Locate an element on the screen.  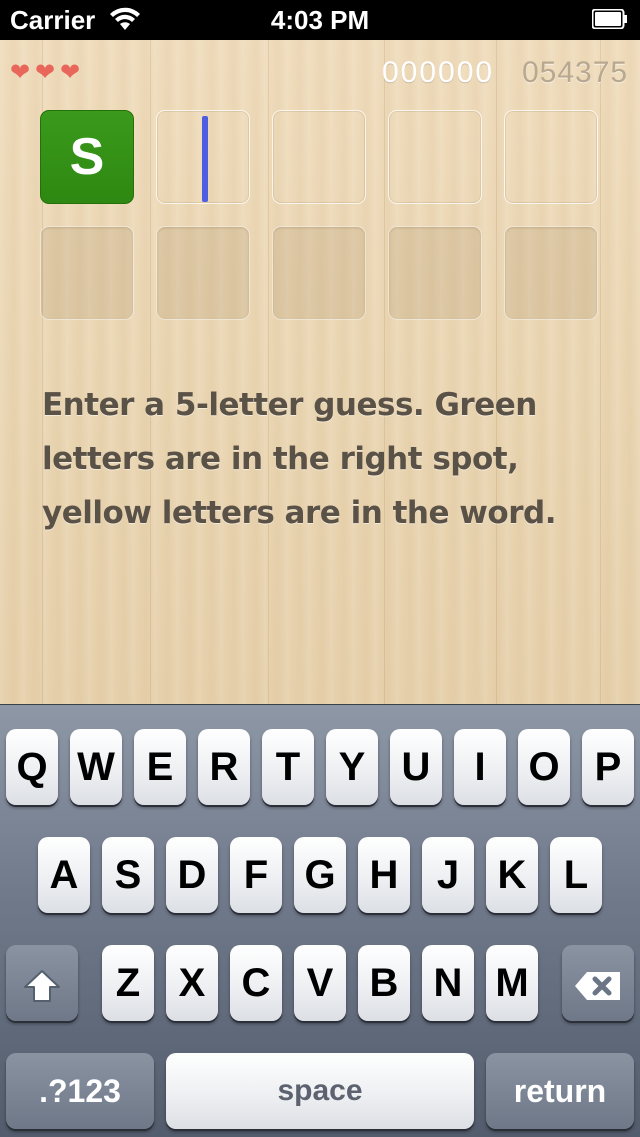
key-p: P is located at coordinates (608, 767).